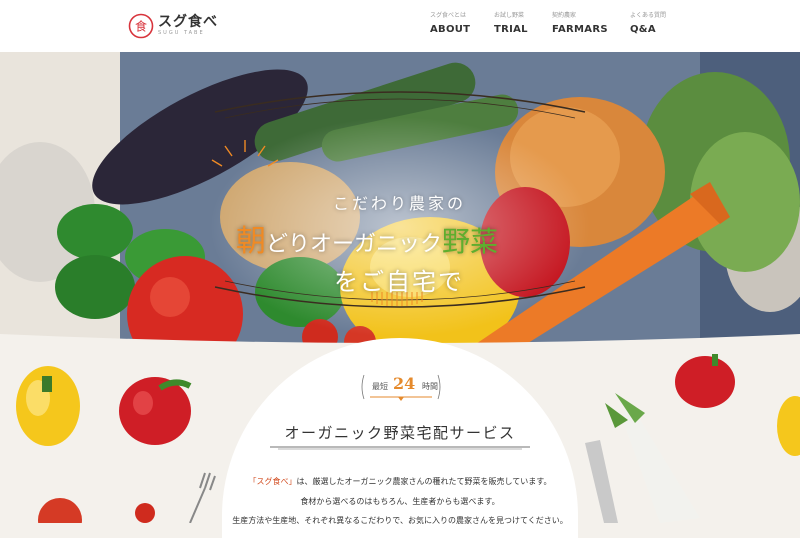 The height and width of the screenshot is (538, 800). I want to click on hero-copy-organic: どりオーガニック, so click(354, 244).